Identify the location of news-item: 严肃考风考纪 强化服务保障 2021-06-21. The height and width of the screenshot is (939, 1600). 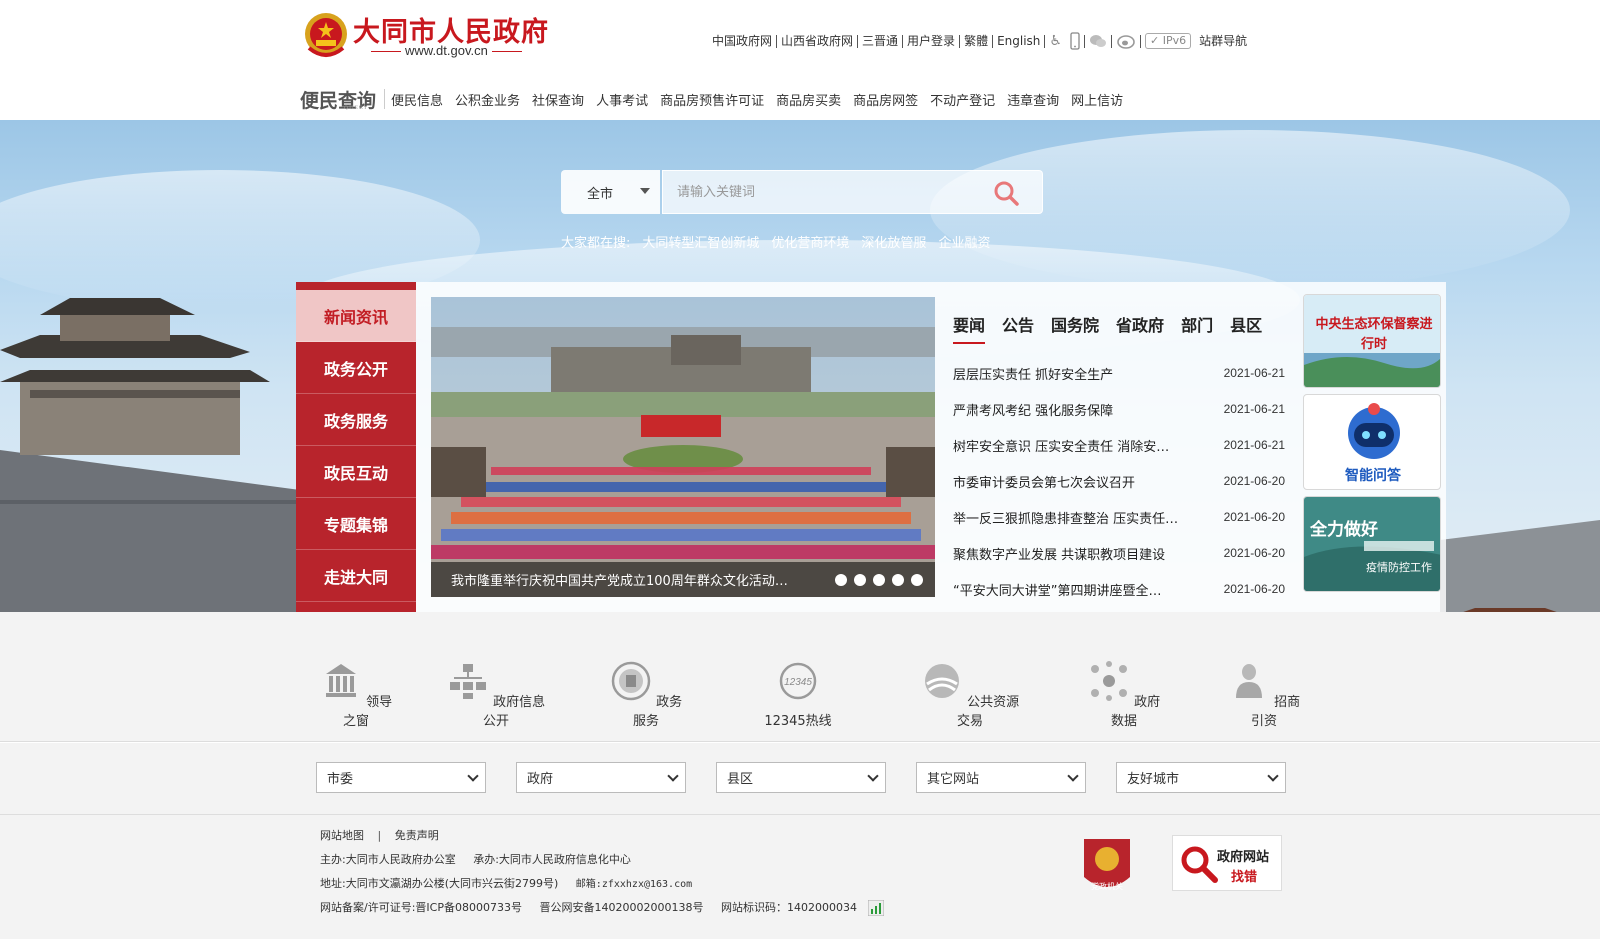
(1119, 409).